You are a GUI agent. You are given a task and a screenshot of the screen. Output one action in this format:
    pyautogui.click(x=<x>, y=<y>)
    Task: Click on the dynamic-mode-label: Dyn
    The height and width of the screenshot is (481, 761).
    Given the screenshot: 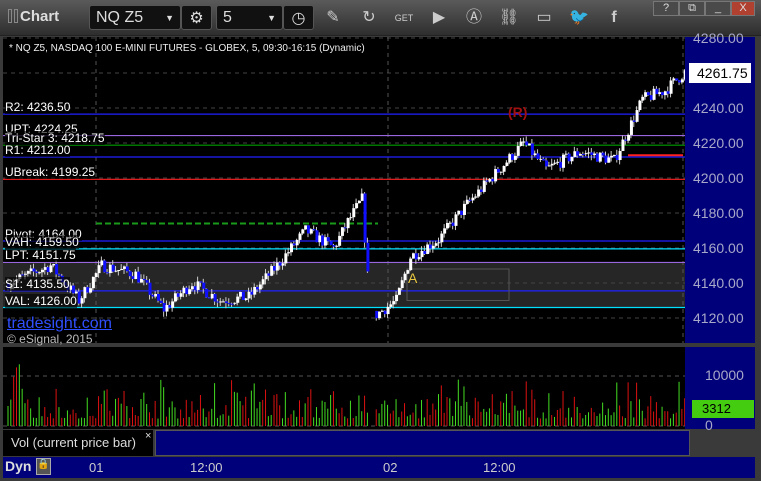 What is the action you would take?
    pyautogui.click(x=18, y=466)
    